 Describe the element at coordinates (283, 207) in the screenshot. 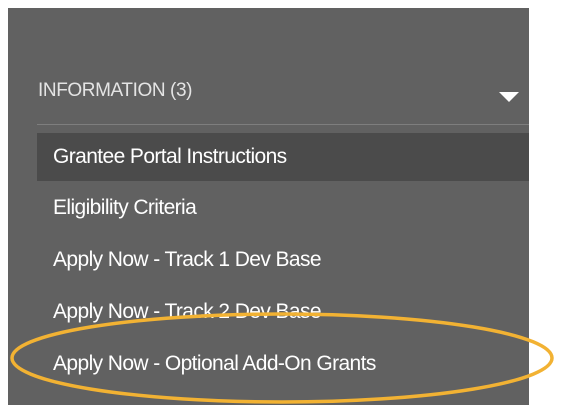

I see `menu-item-eligibility-criteria: Eligibility Criteria` at that location.